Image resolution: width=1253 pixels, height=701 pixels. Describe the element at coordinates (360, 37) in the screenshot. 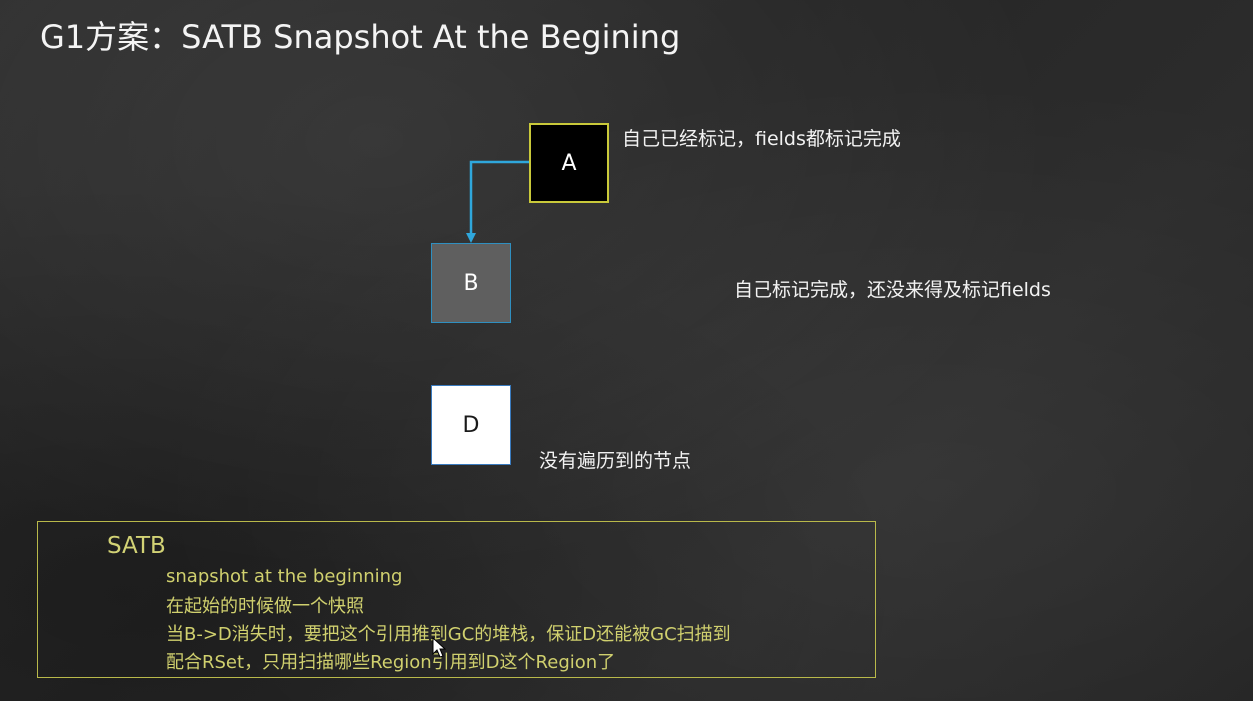

I see `slide-title: G1方案：SATB Snapshot At the Begining` at that location.